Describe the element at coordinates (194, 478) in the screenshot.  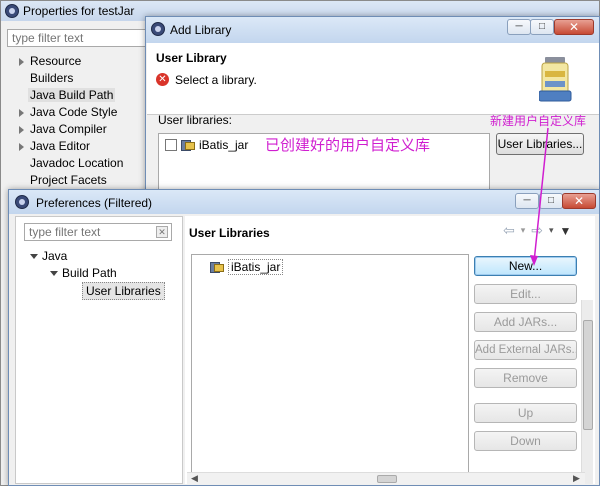
I see `scroll-left-icon: ◀` at that location.